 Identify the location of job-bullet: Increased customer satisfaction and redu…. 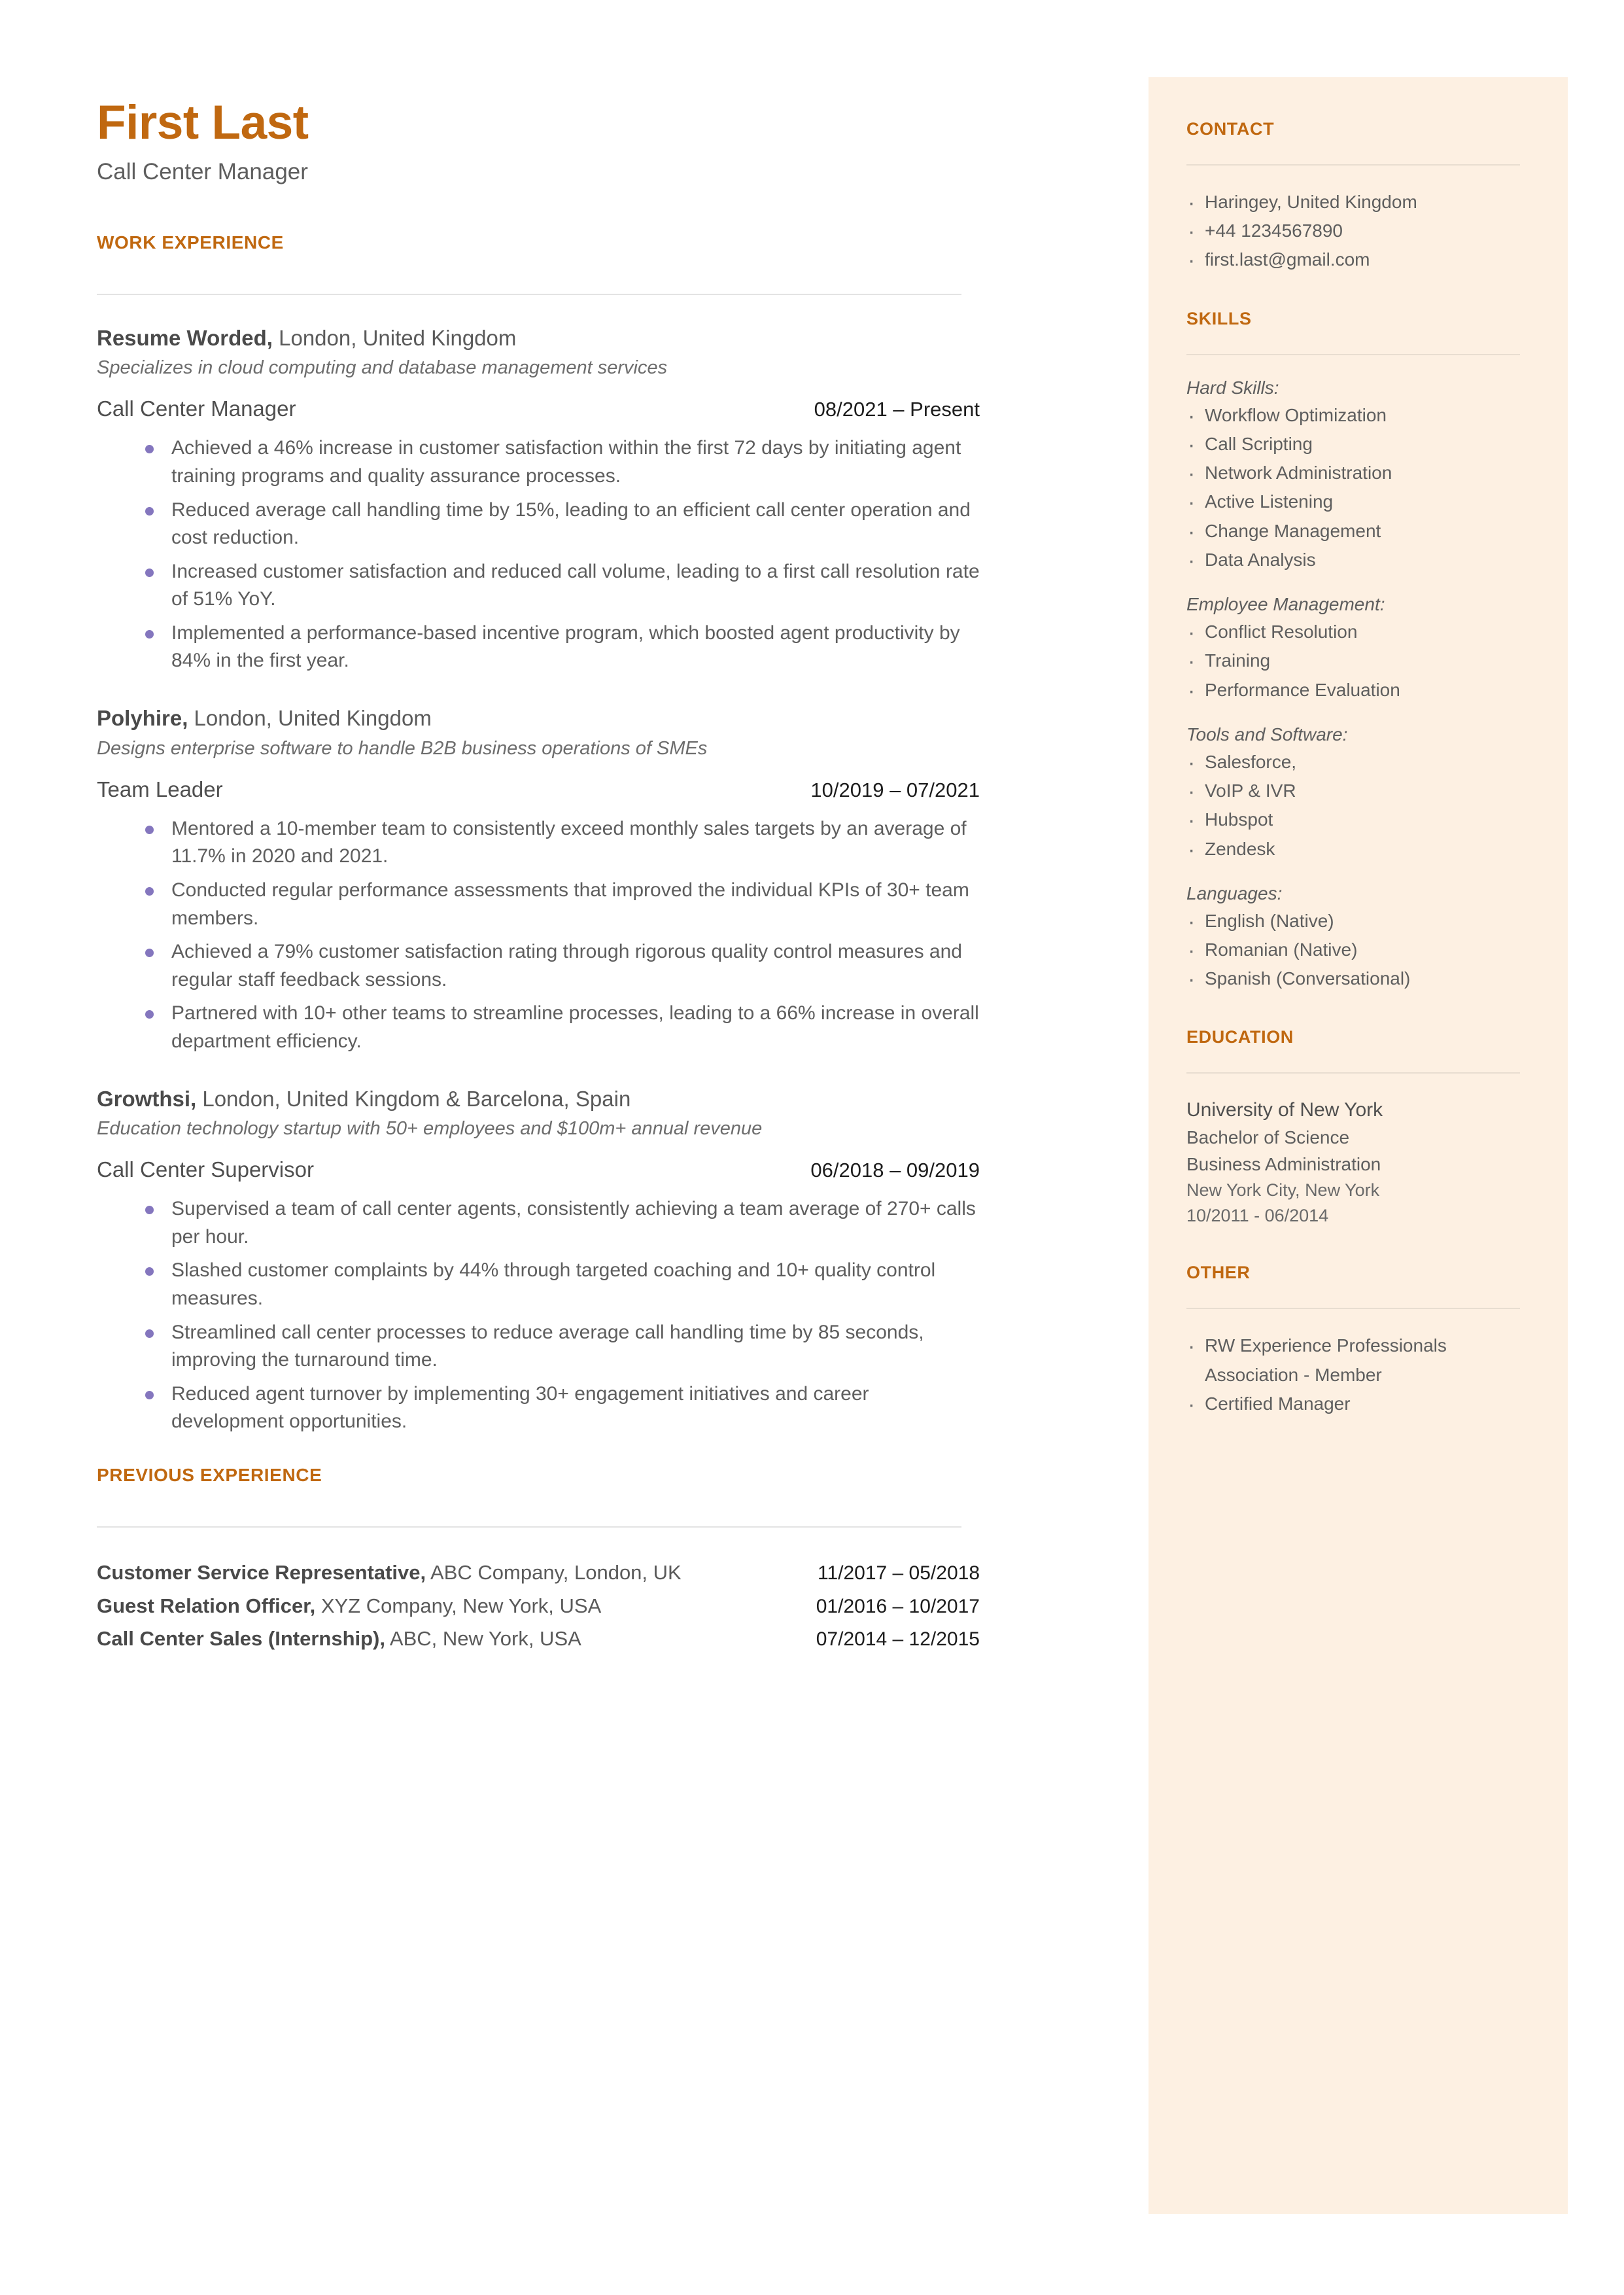
(562, 586).